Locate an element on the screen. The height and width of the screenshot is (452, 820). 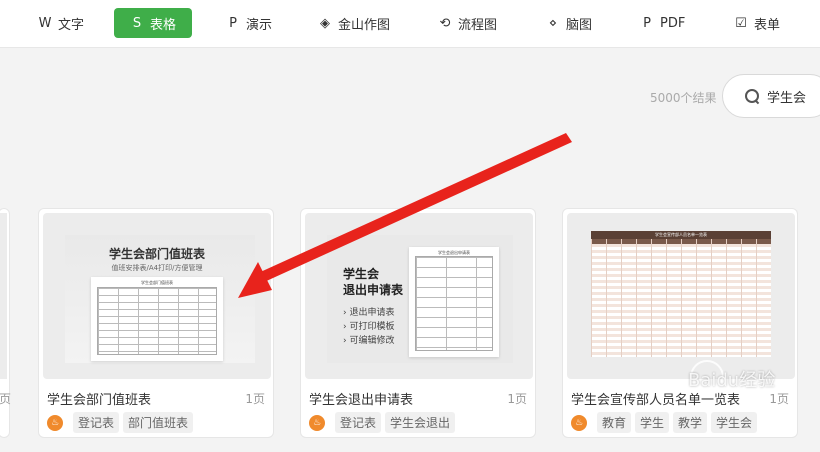
template-thumbnail: 学生会宣传部人员名单一览表 is located at coordinates (681, 296).